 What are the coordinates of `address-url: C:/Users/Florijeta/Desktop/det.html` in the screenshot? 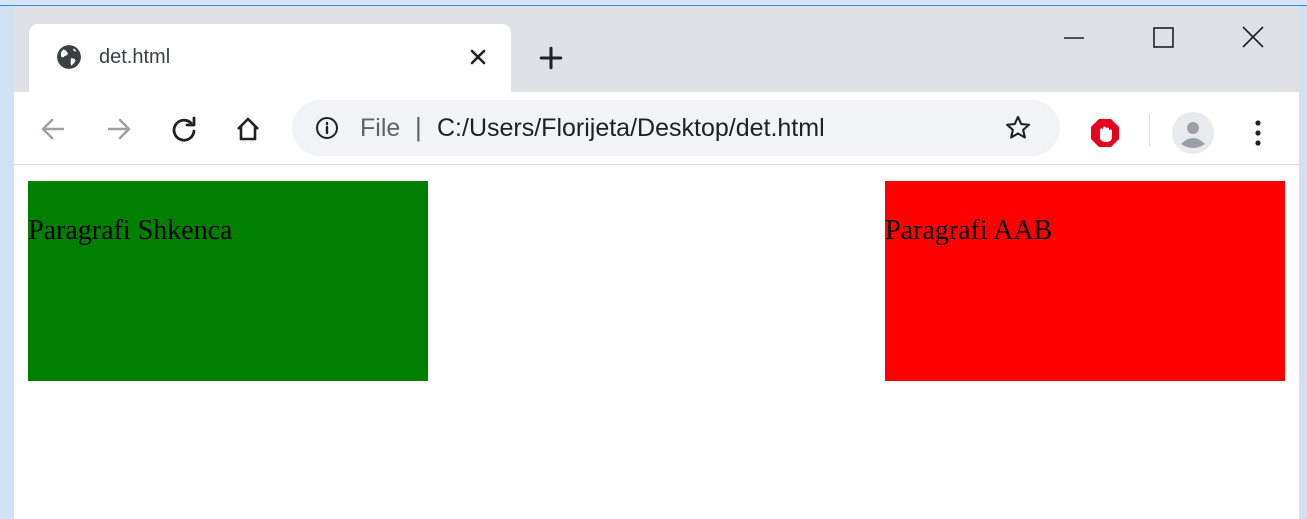 It's located at (631, 128).